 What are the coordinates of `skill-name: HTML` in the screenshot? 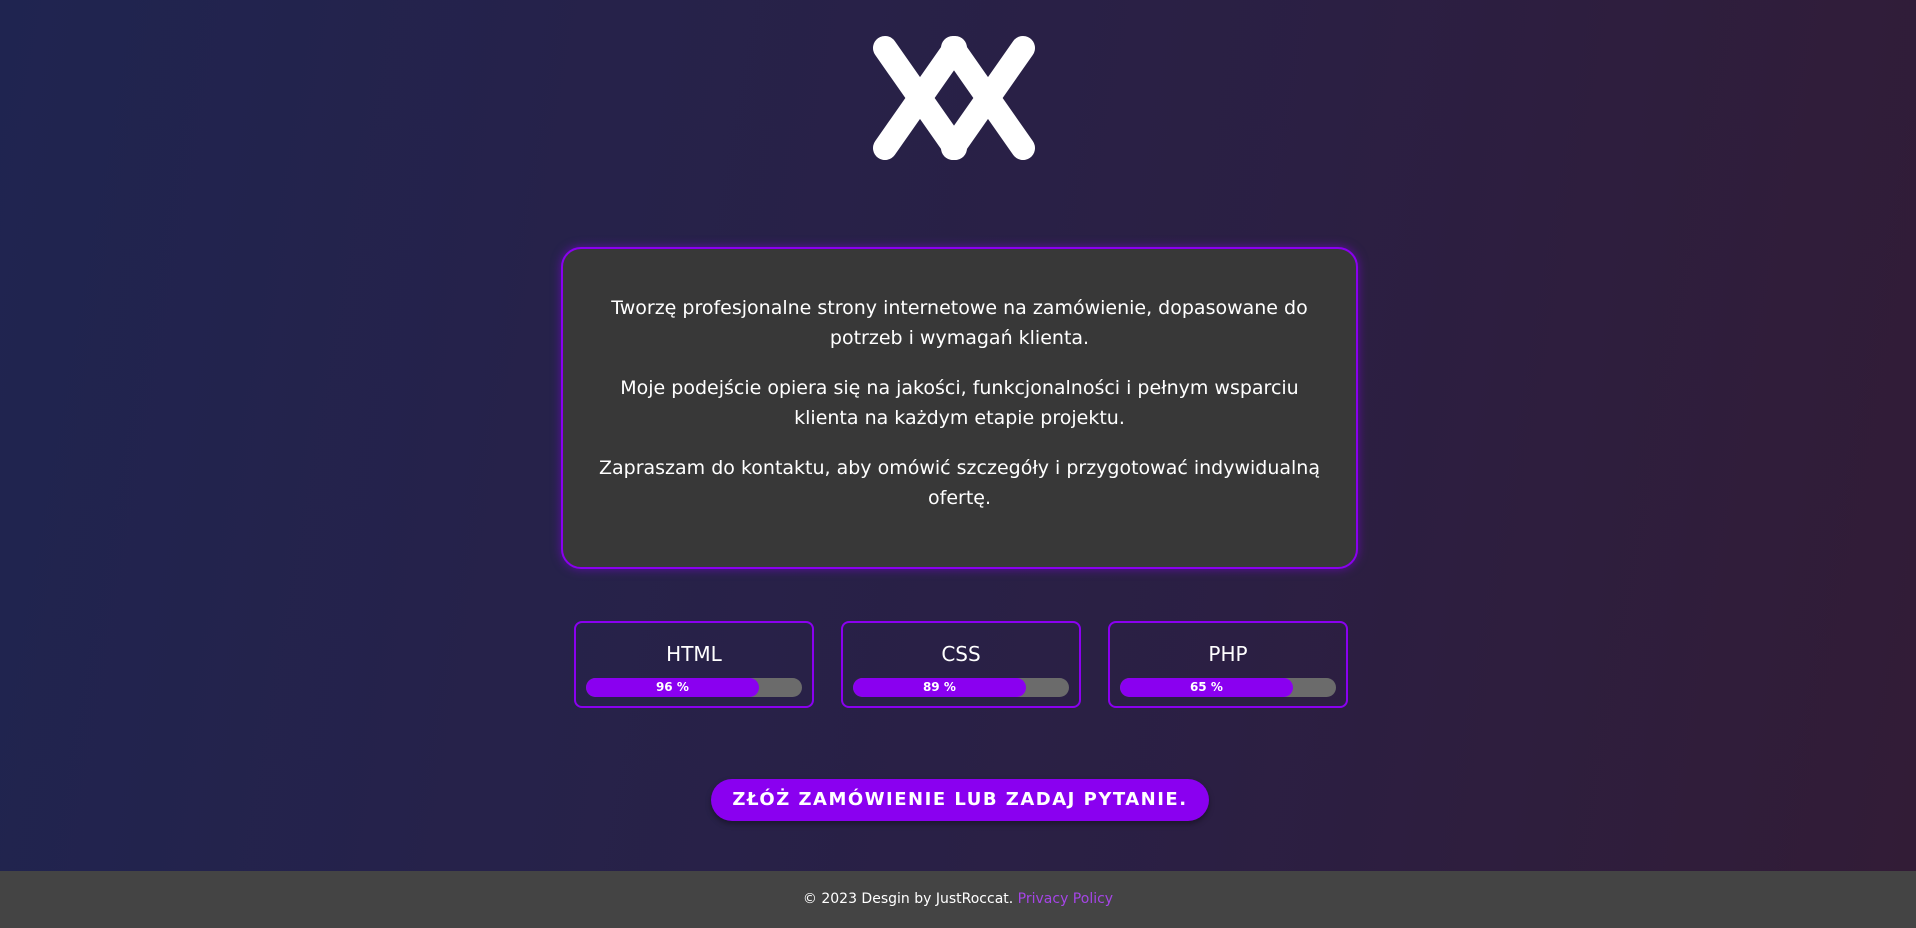 It's located at (694, 654).